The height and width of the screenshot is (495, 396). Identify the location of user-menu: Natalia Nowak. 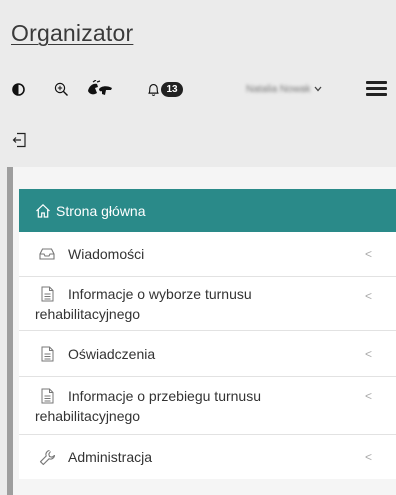
(284, 89).